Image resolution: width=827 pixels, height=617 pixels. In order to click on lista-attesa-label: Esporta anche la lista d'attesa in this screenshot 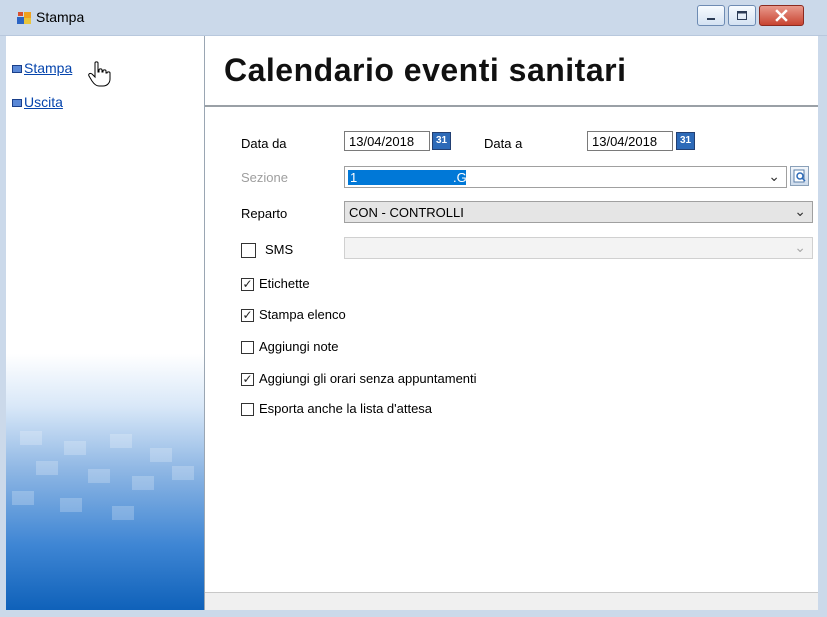, I will do `click(346, 408)`.